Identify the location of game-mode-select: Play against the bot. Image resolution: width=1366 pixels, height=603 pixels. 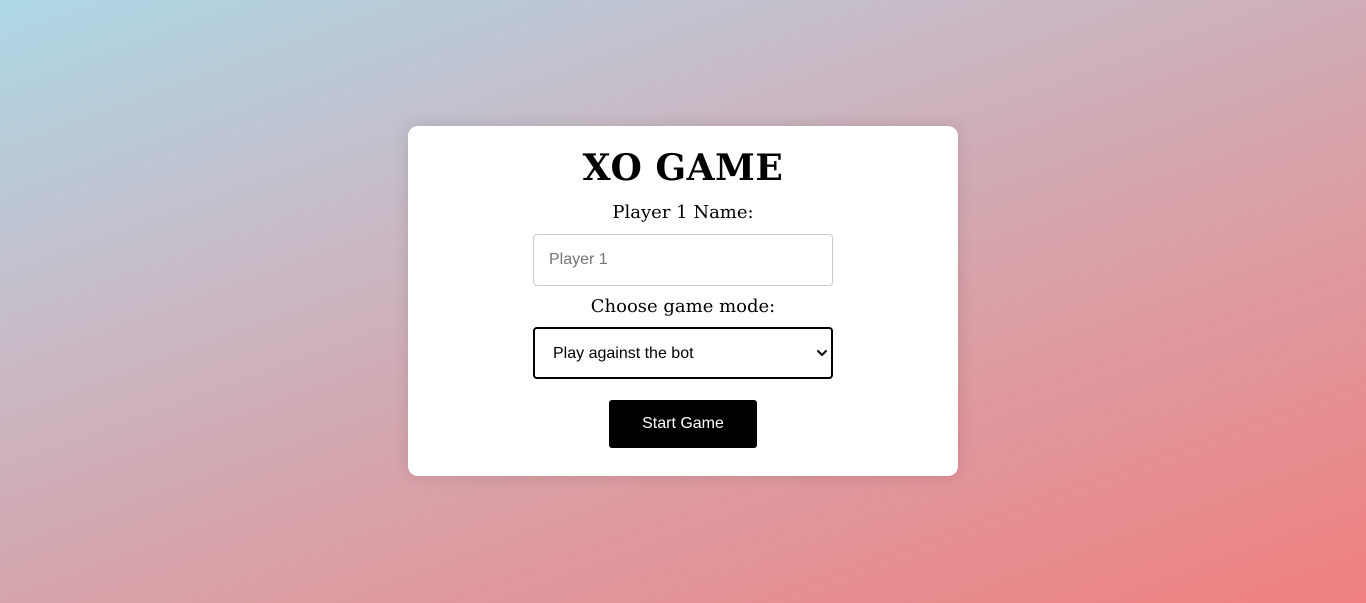
(683, 353).